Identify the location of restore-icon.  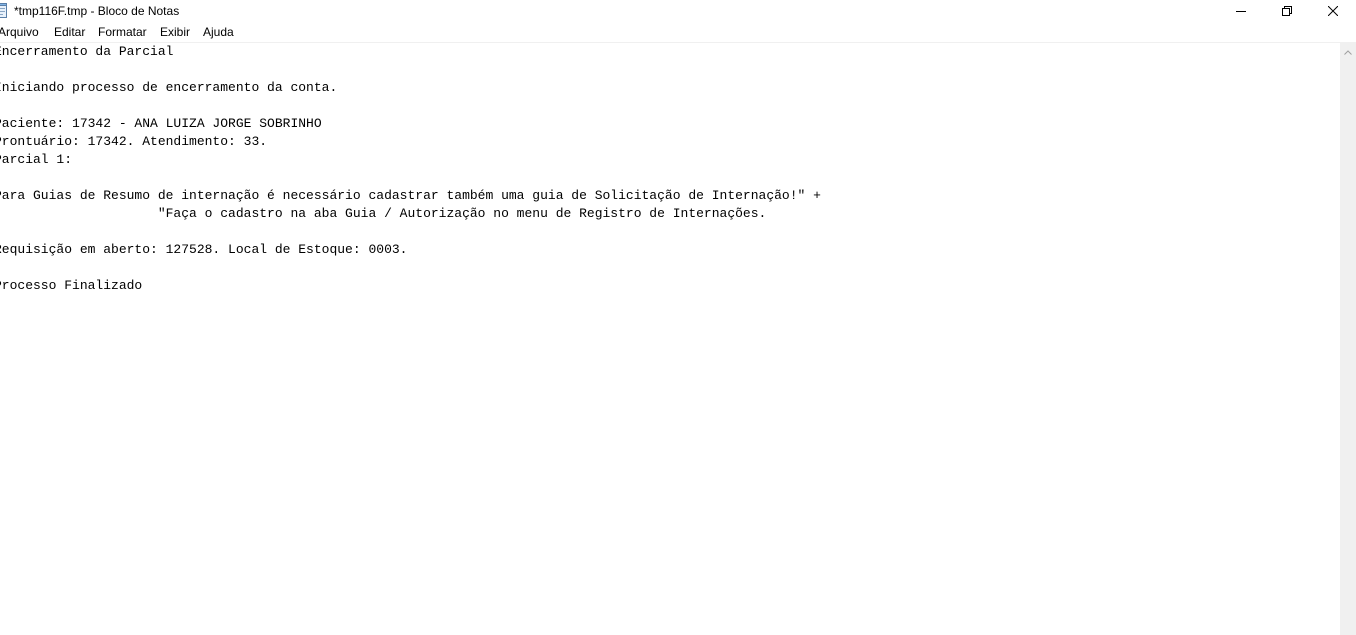
(1287, 11).